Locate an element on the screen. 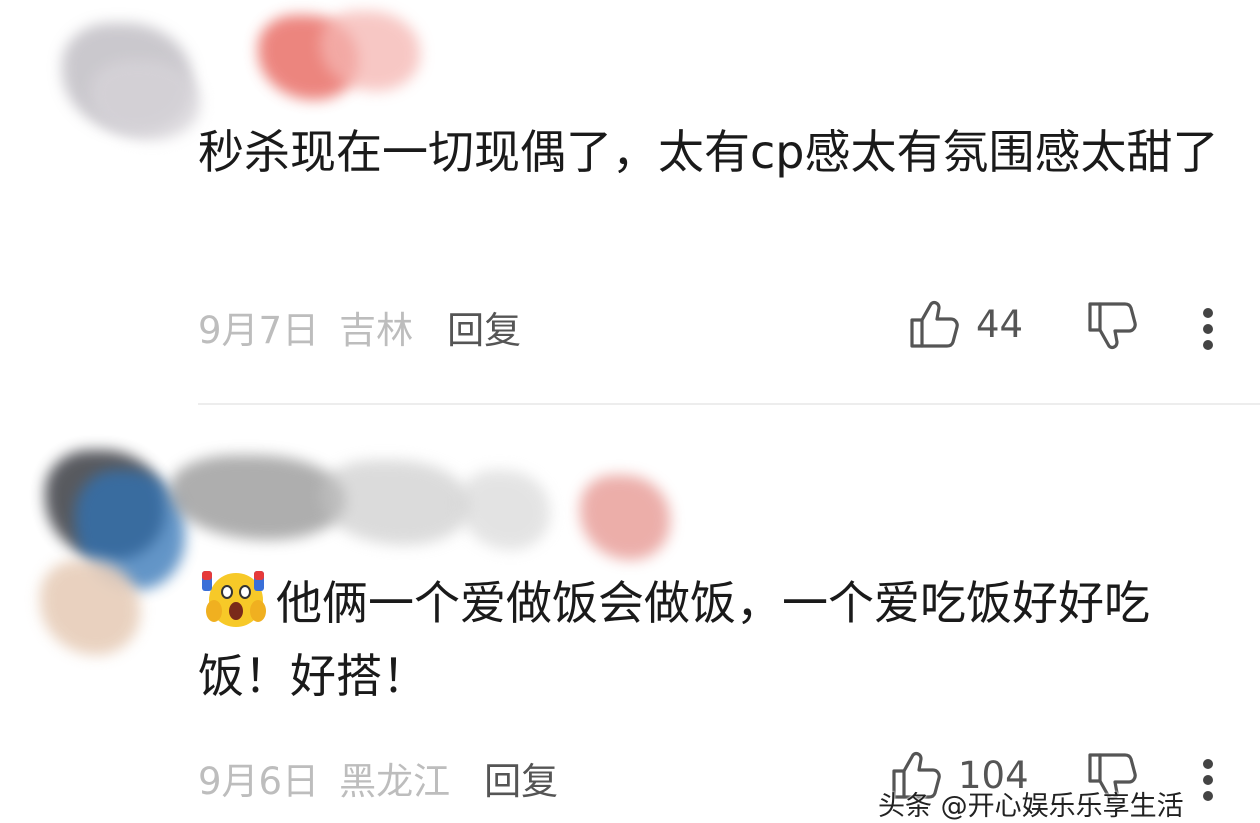  screaming-face-emoji is located at coordinates (234, 599).